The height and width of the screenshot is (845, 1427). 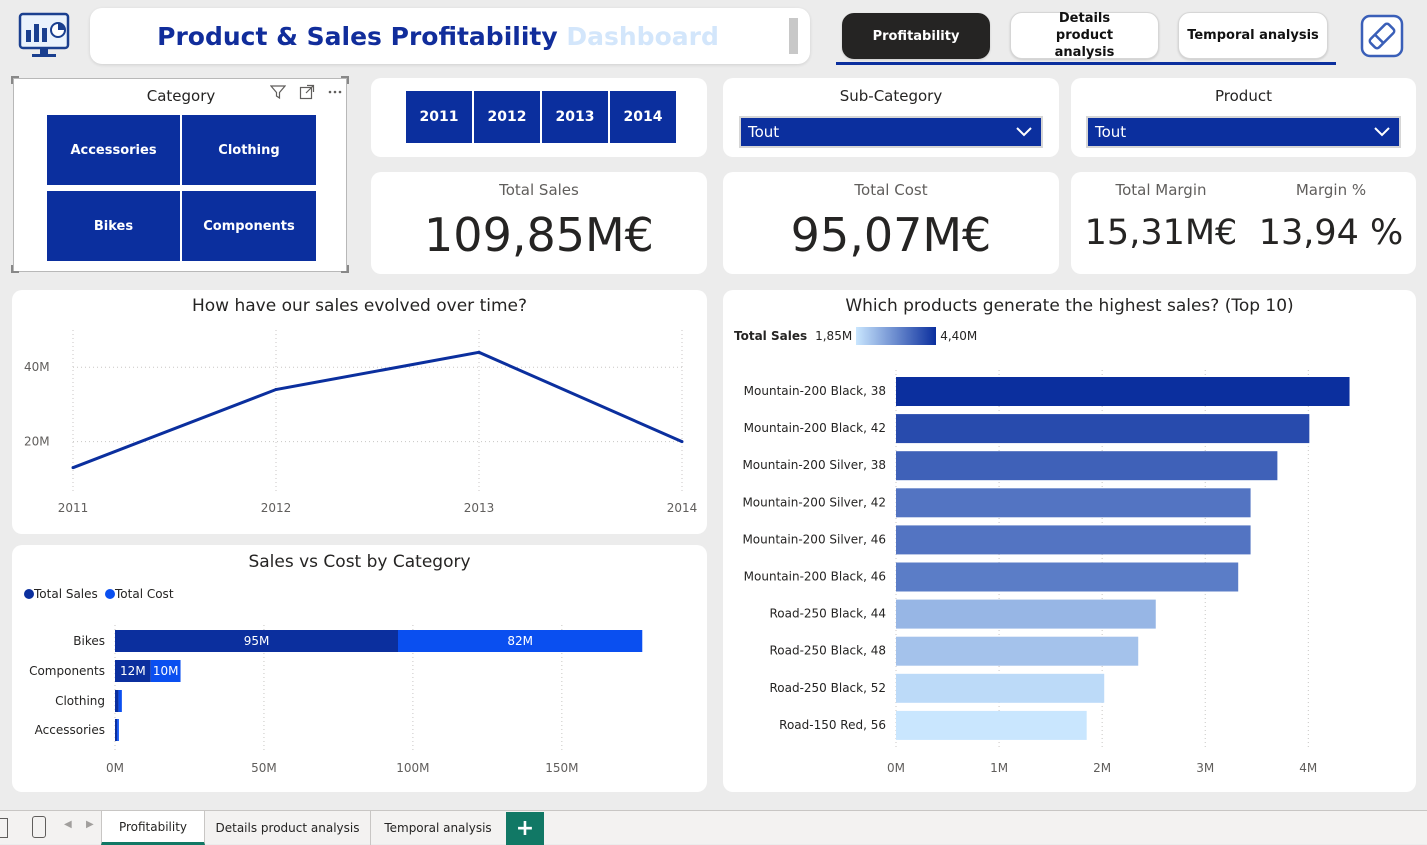 What do you see at coordinates (1111, 132) in the screenshot?
I see `product-dropdown-value: Tout` at bounding box center [1111, 132].